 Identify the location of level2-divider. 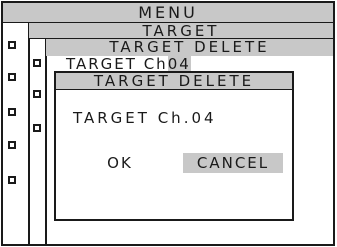
(46, 142).